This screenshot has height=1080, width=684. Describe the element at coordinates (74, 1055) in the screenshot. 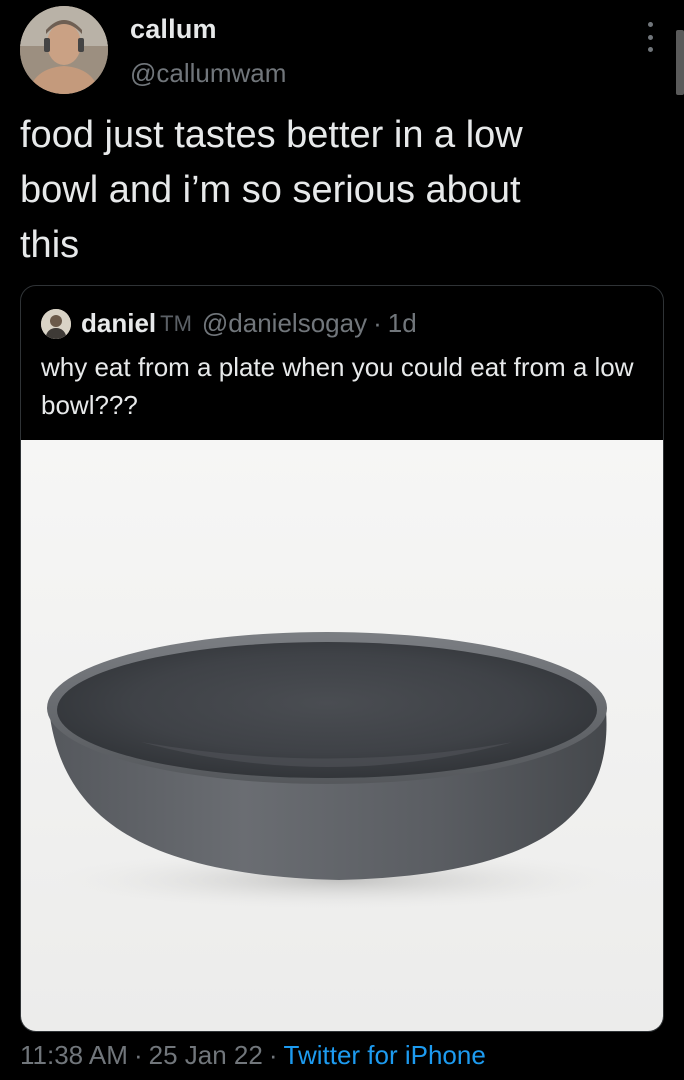

I see `tweet-time: 11:38 AM` at that location.